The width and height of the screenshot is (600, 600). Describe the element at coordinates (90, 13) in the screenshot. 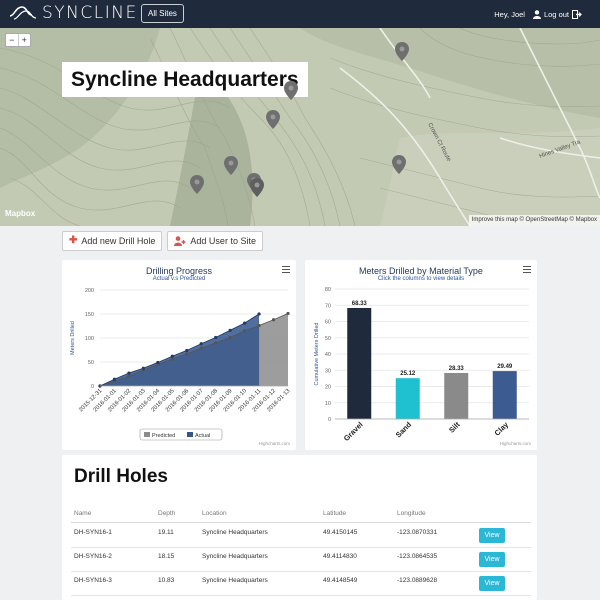

I see `brand-name: SYNCLINE` at that location.